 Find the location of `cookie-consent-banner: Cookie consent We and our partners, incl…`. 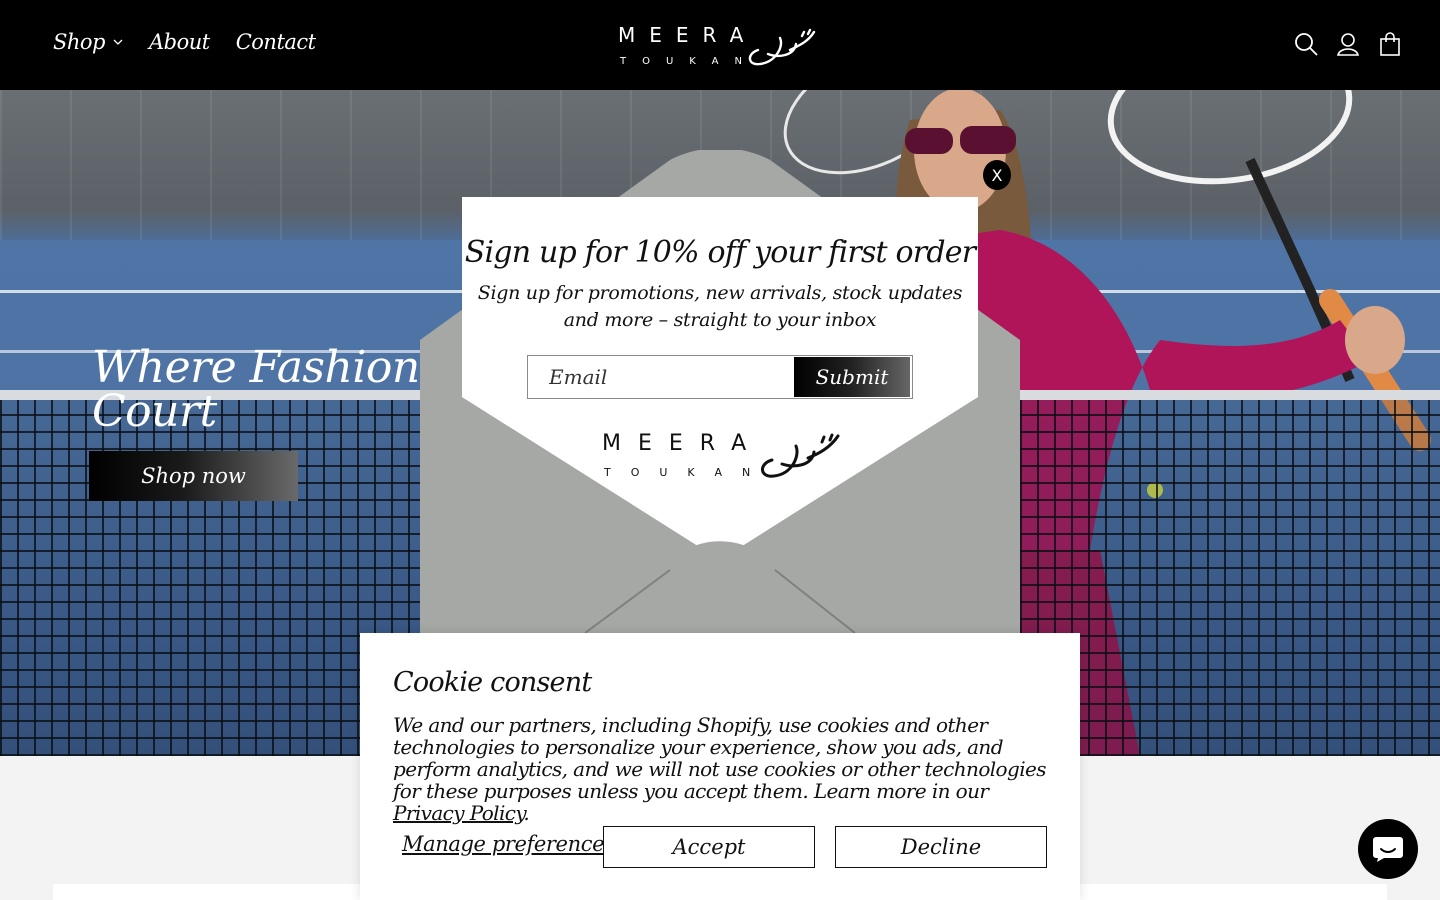

cookie-consent-banner: Cookie consent We and our partners, incl… is located at coordinates (720, 766).